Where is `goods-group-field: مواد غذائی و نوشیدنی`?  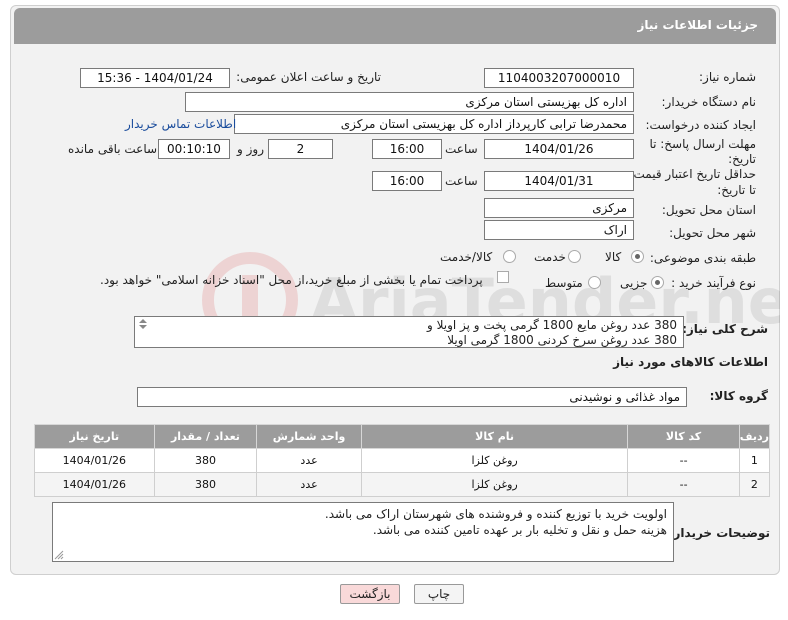
goods-group-field: مواد غذائی و نوشیدنی is located at coordinates (412, 397).